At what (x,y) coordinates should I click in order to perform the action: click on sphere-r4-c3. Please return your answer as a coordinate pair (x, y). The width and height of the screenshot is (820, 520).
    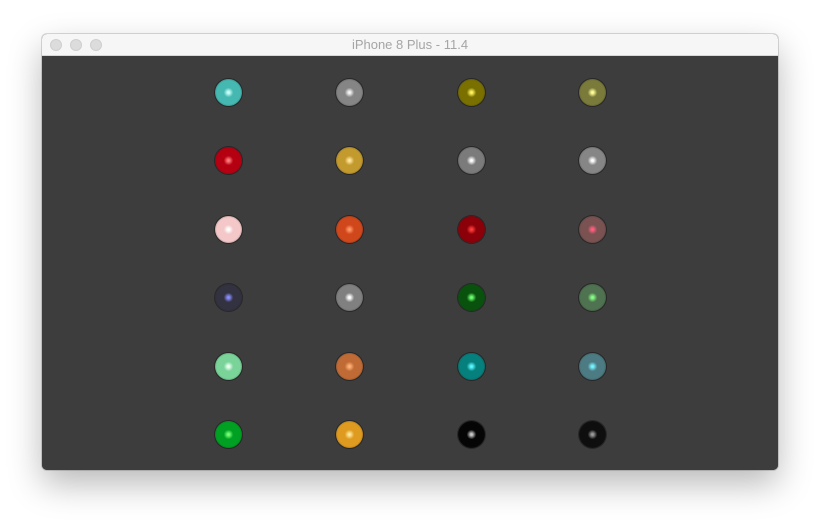
    Looking at the image, I should click on (471, 297).